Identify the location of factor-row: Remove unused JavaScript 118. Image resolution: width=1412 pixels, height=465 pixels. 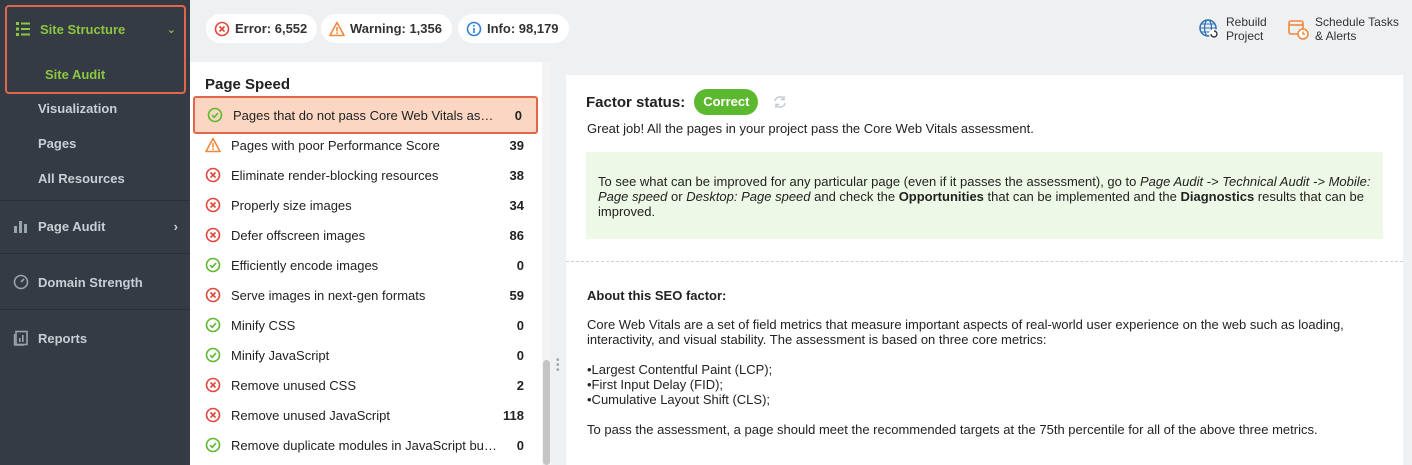
(365, 415).